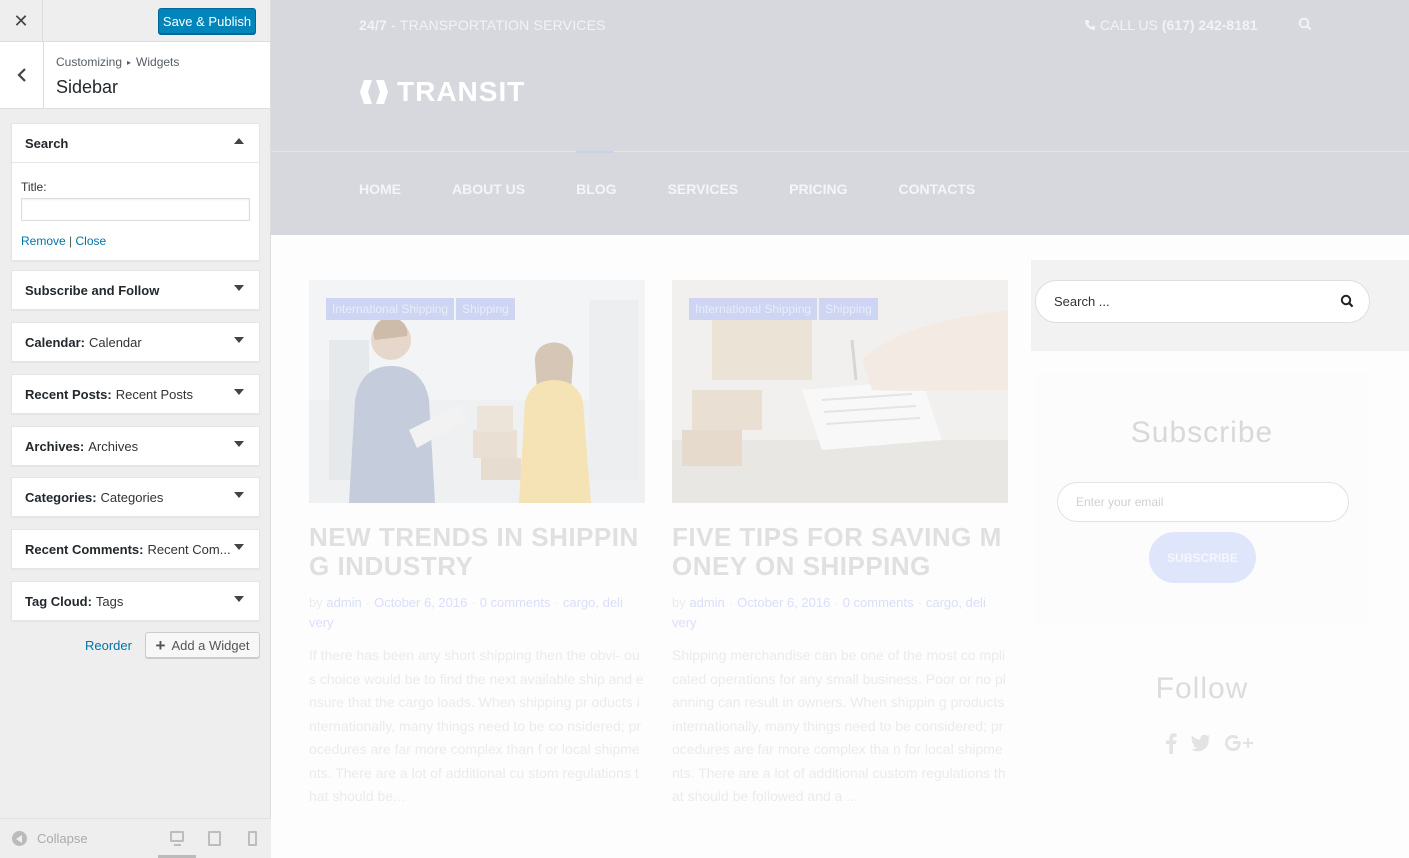  I want to click on widget-categories: Categories, so click(135, 497).